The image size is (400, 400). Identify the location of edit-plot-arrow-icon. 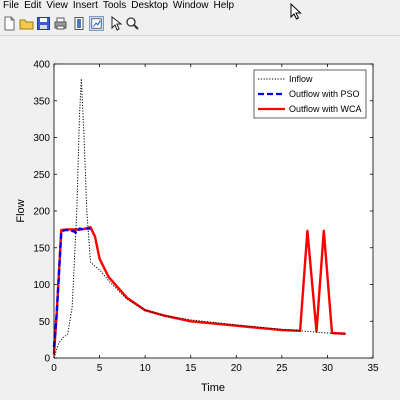
(115, 23).